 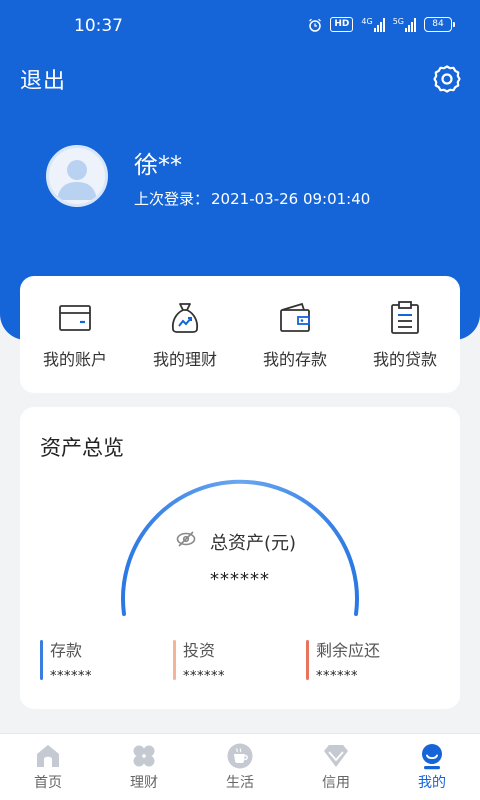 I want to click on quick-action-label: 我的账户, so click(x=74, y=359).